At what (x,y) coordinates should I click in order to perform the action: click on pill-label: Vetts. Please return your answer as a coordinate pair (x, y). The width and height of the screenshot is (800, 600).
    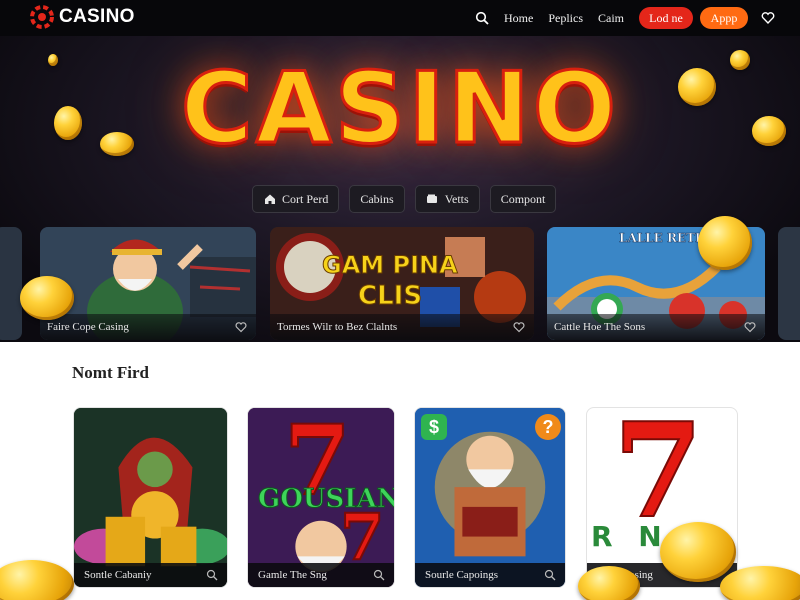
    Looking at the image, I should click on (456, 198).